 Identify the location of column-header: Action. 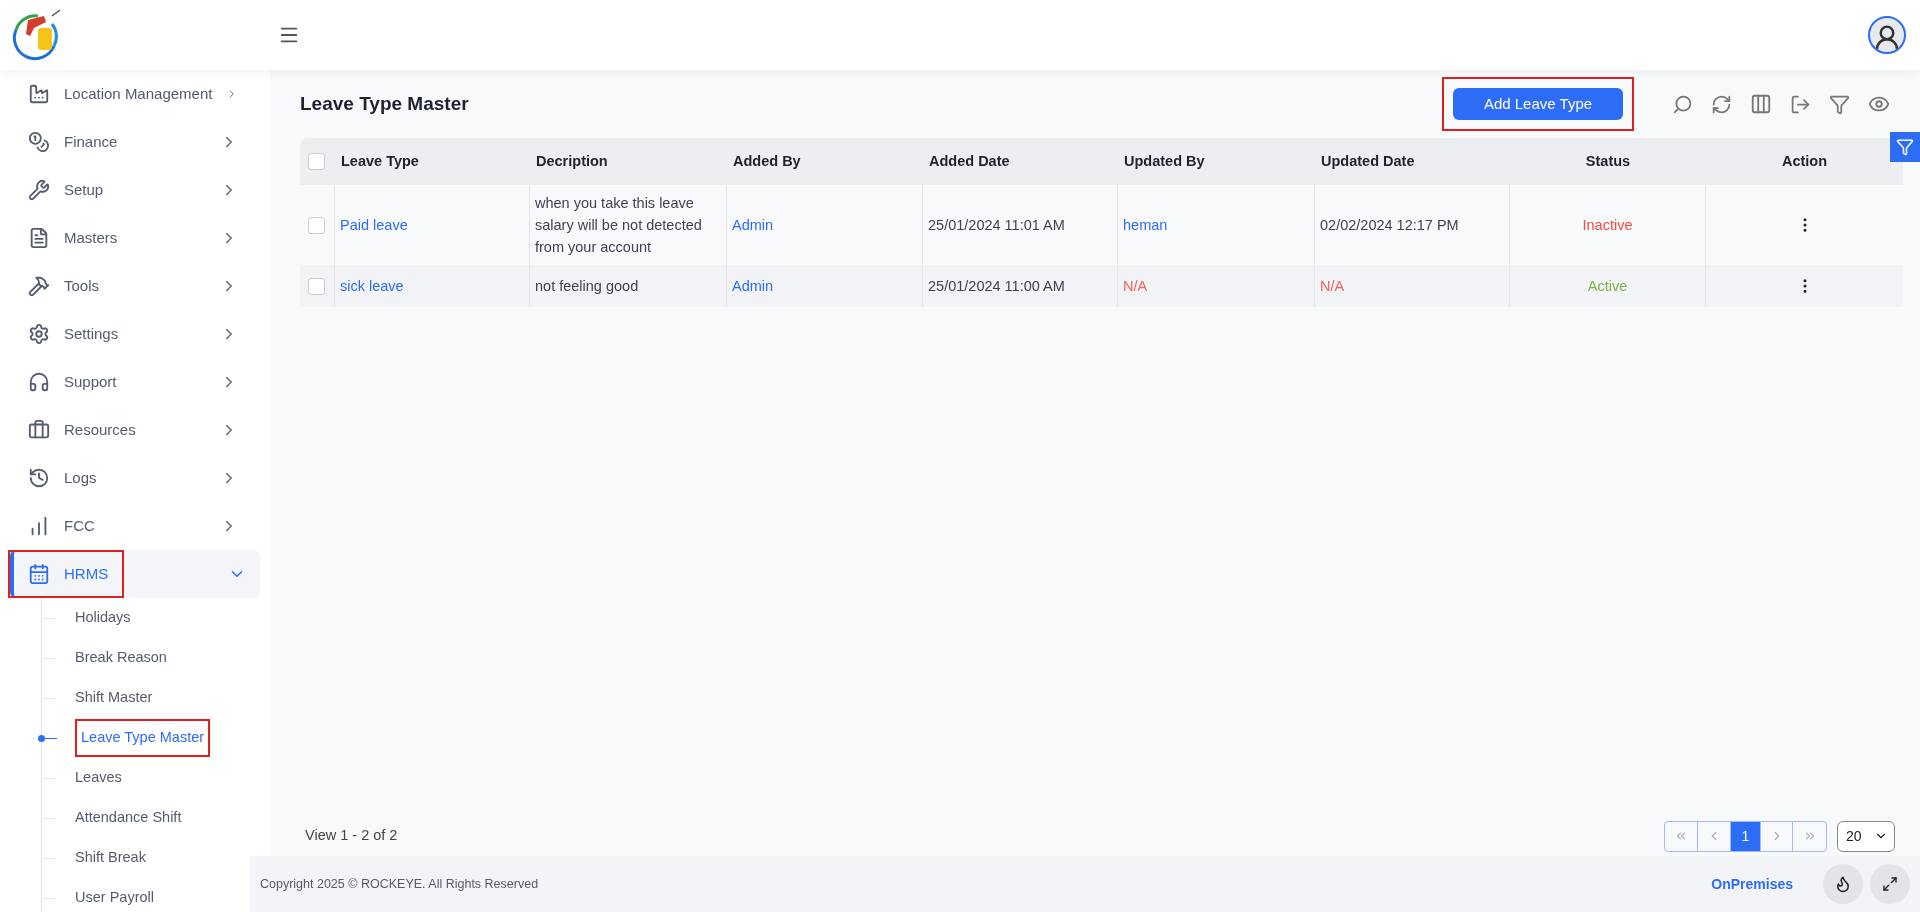
(1804, 160).